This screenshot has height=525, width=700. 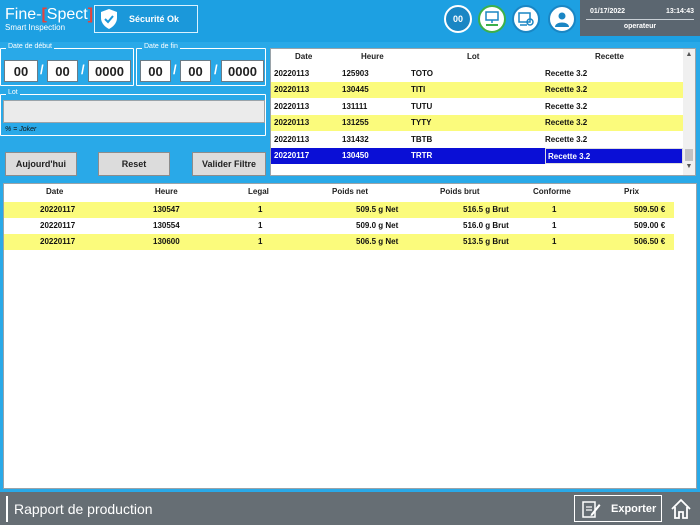 What do you see at coordinates (632, 191) in the screenshot?
I see `column-header-prix: Prix` at bounding box center [632, 191].